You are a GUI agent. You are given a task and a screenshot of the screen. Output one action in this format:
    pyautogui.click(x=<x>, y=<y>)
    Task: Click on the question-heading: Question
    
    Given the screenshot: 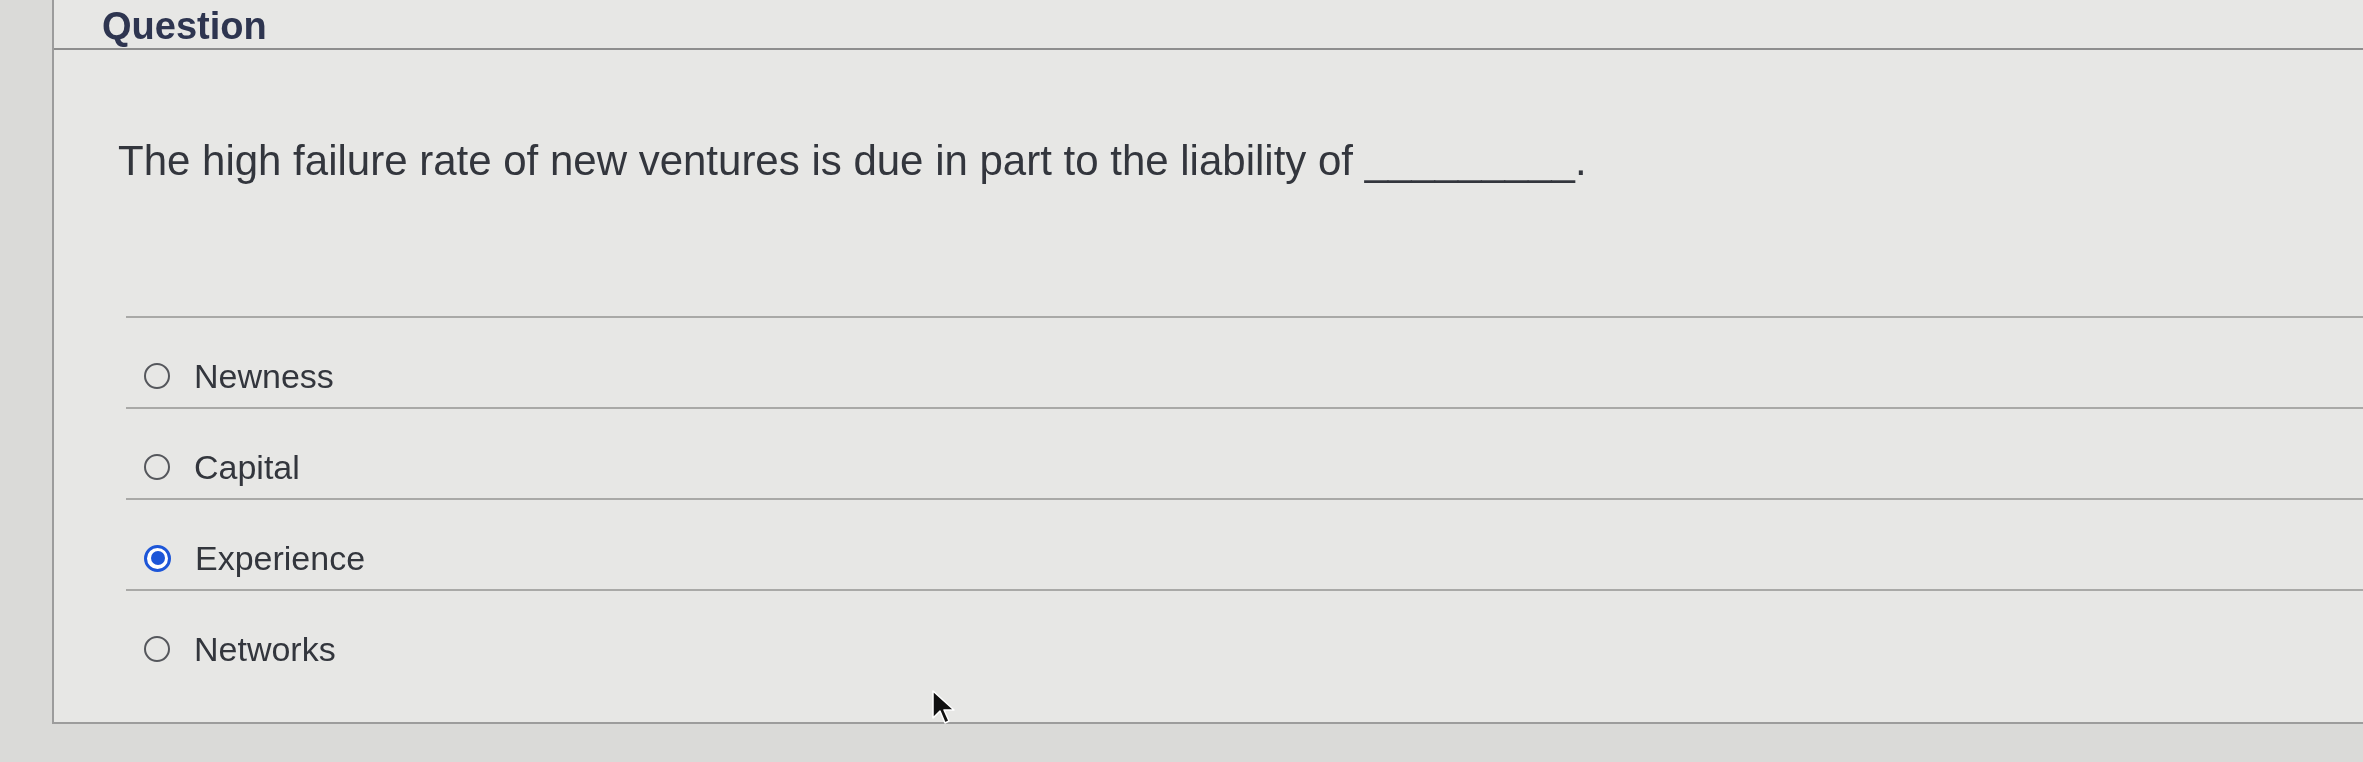 What is the action you would take?
    pyautogui.click(x=184, y=26)
    